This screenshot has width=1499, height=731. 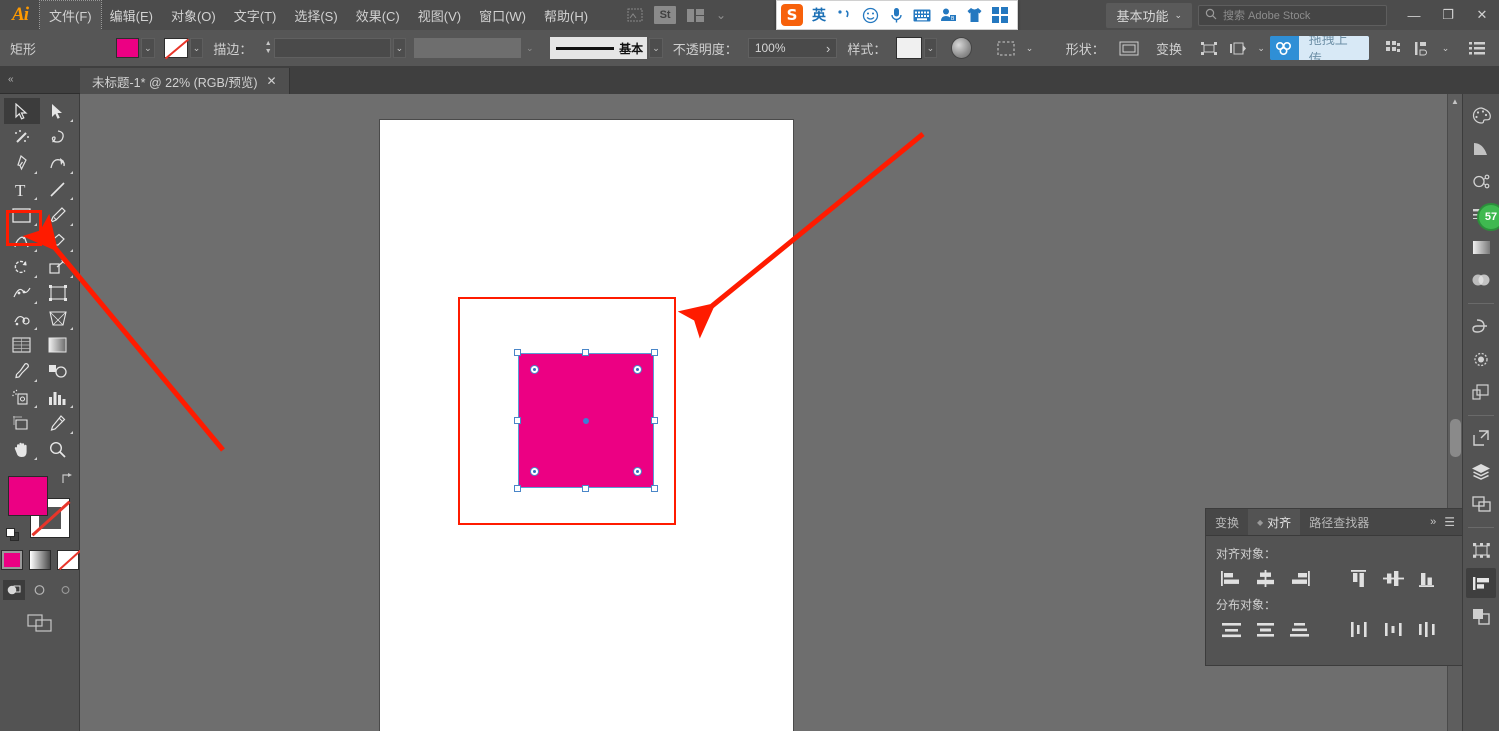 What do you see at coordinates (517, 488) in the screenshot?
I see `handle-bottom-left` at bounding box center [517, 488].